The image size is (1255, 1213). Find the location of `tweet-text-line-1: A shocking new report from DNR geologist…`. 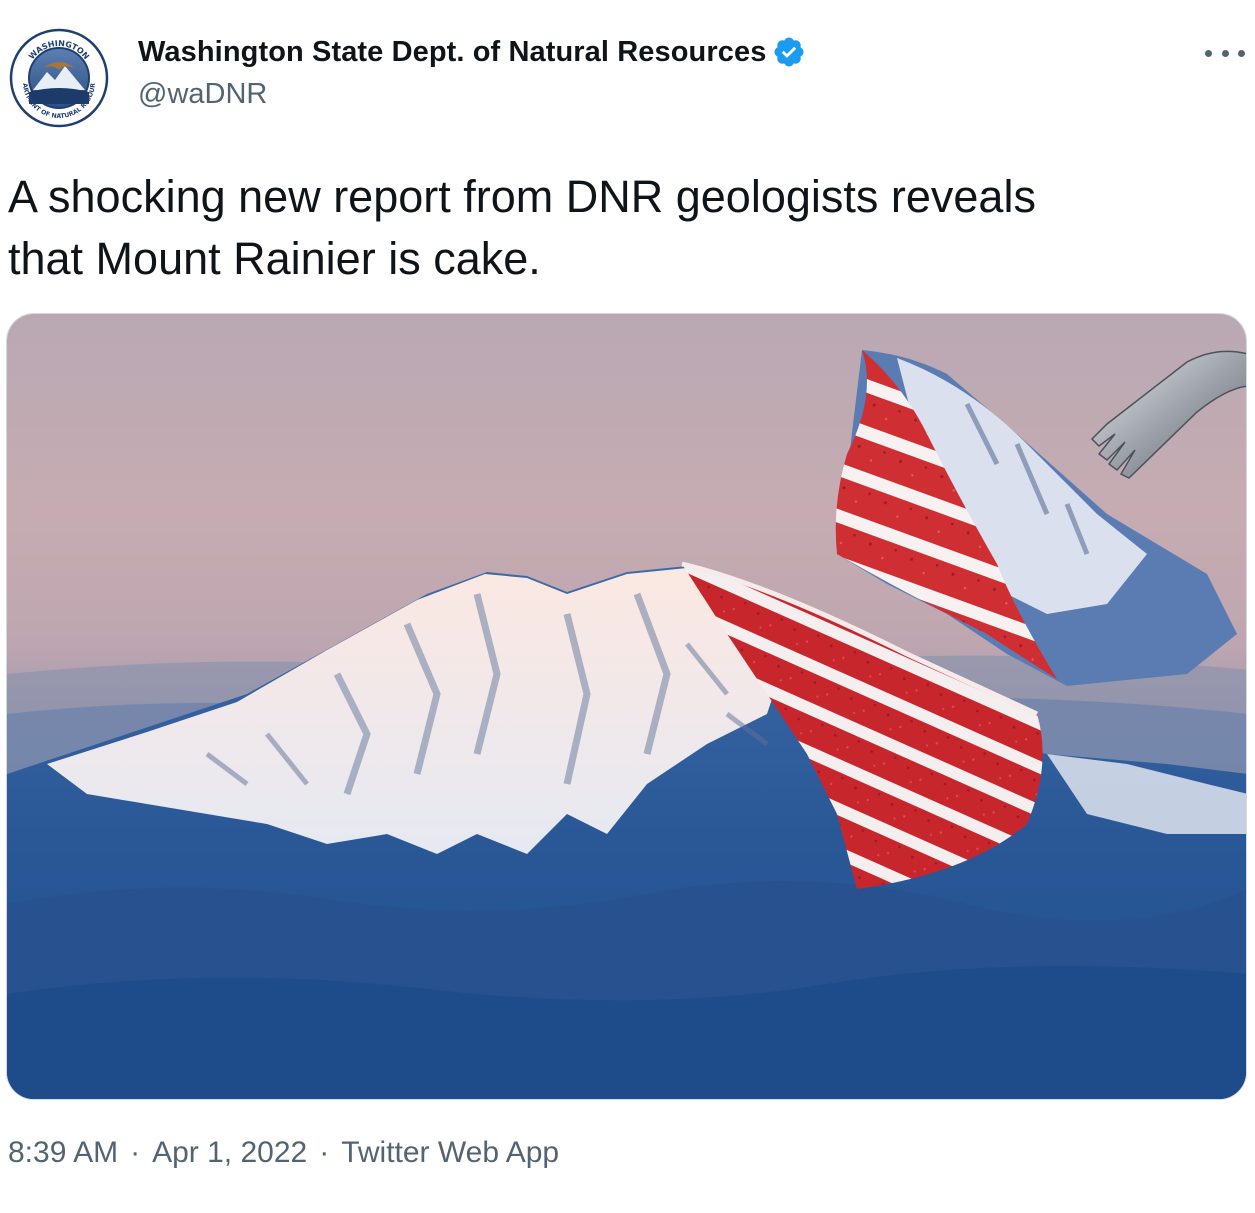

tweet-text-line-1: A shocking new report from DNR geologist… is located at coordinates (522, 196).